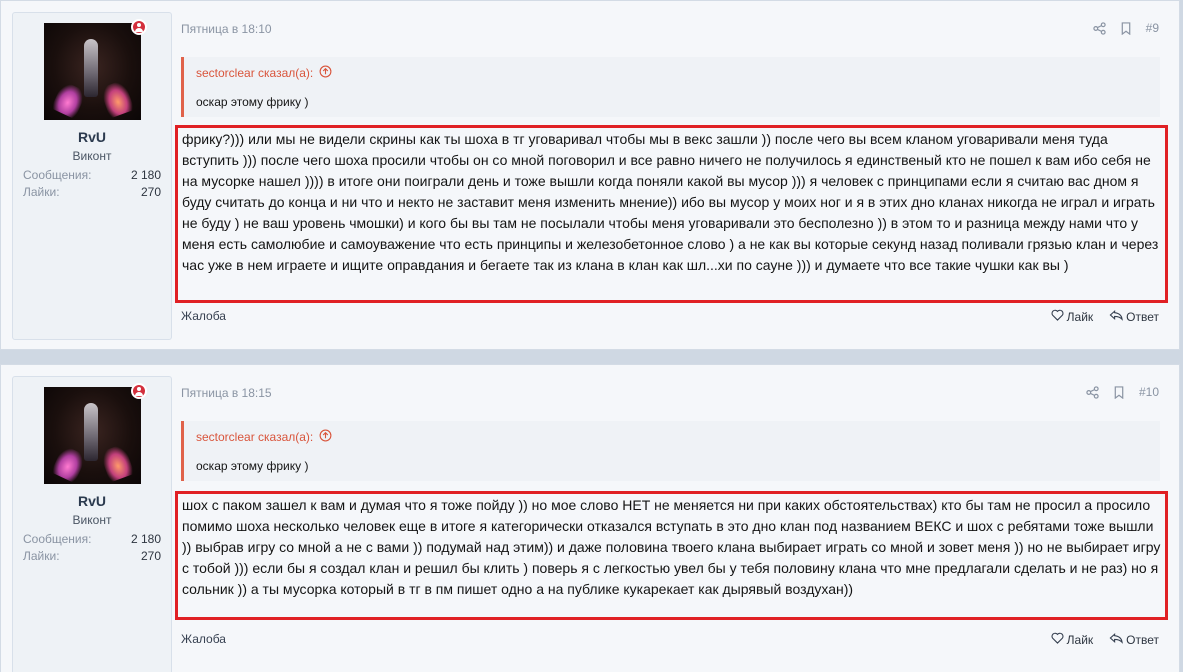 This screenshot has width=1183, height=672. What do you see at coordinates (1149, 392) in the screenshot?
I see `post-number: #10` at bounding box center [1149, 392].